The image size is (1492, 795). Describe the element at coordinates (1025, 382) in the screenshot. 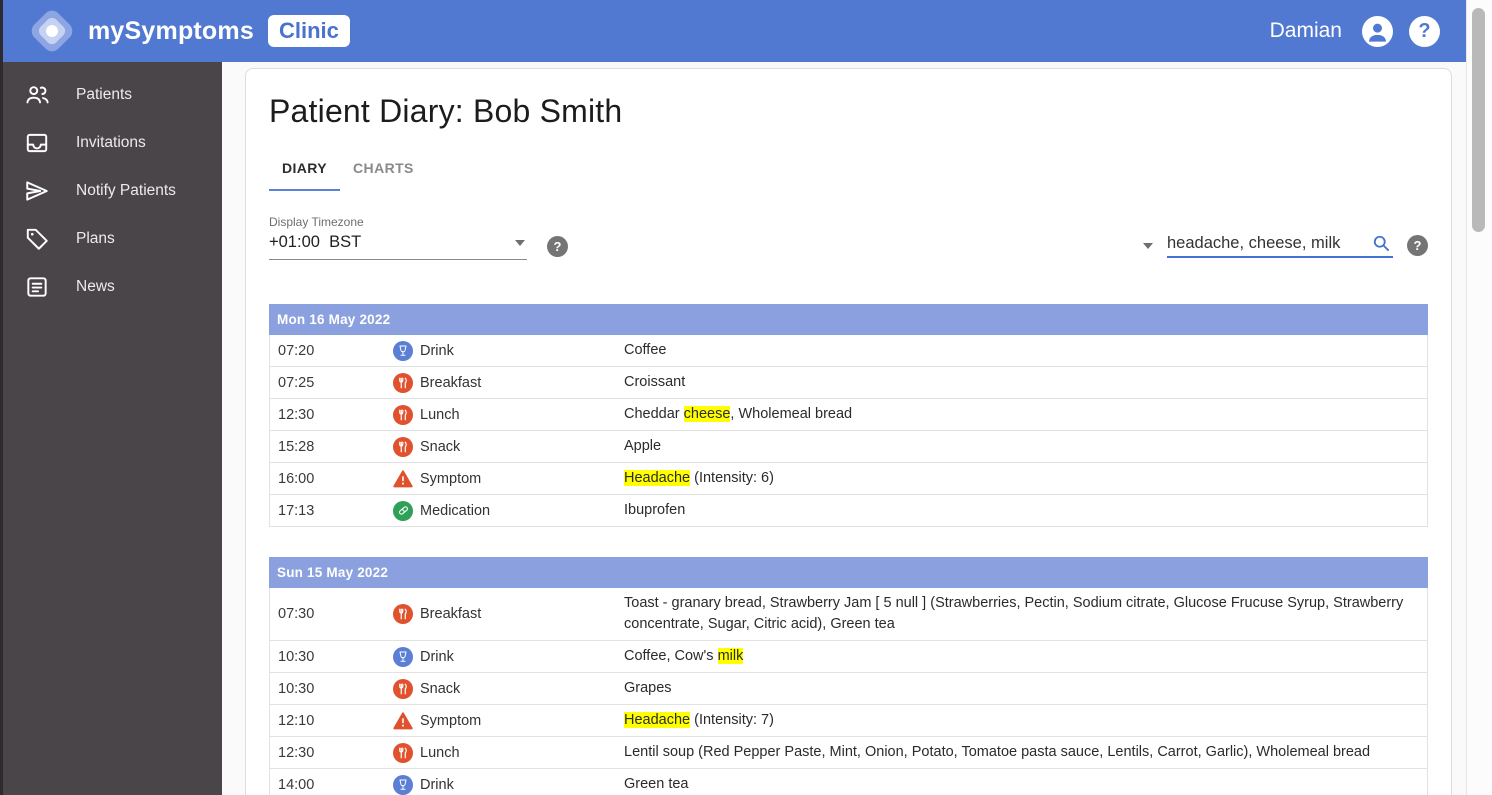

I see `entry-description: Croissant` at that location.